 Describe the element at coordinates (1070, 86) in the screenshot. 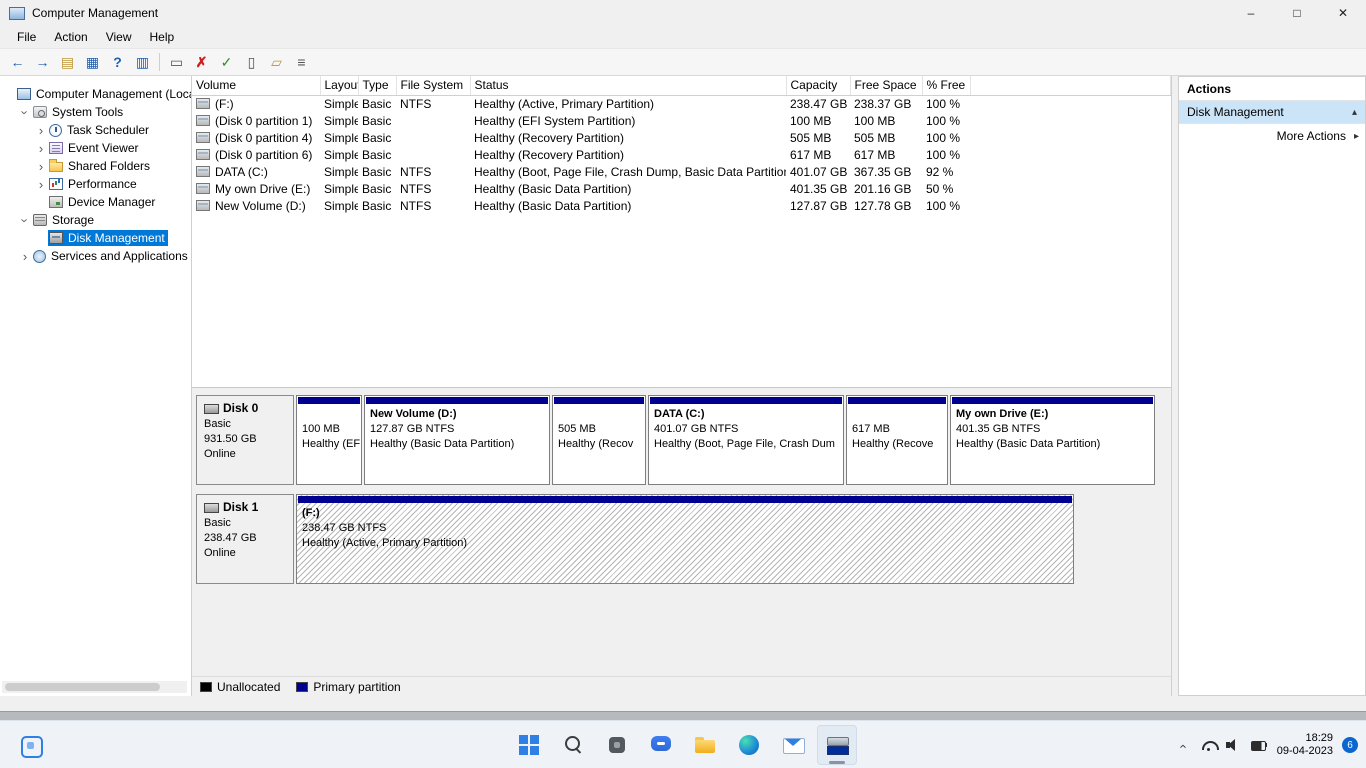

I see `volume-column-header` at that location.